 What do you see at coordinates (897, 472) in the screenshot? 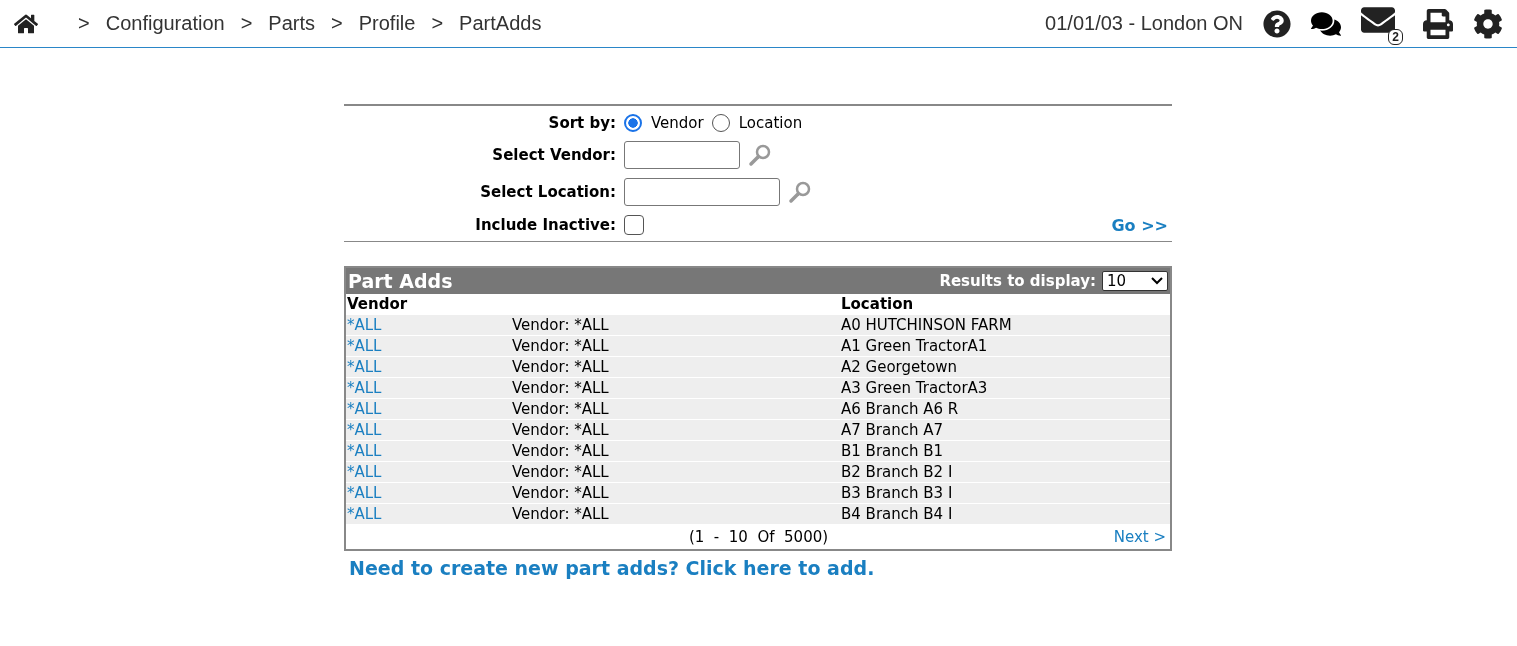
I see `table-cell-text: B2 Branch B2 I` at bounding box center [897, 472].